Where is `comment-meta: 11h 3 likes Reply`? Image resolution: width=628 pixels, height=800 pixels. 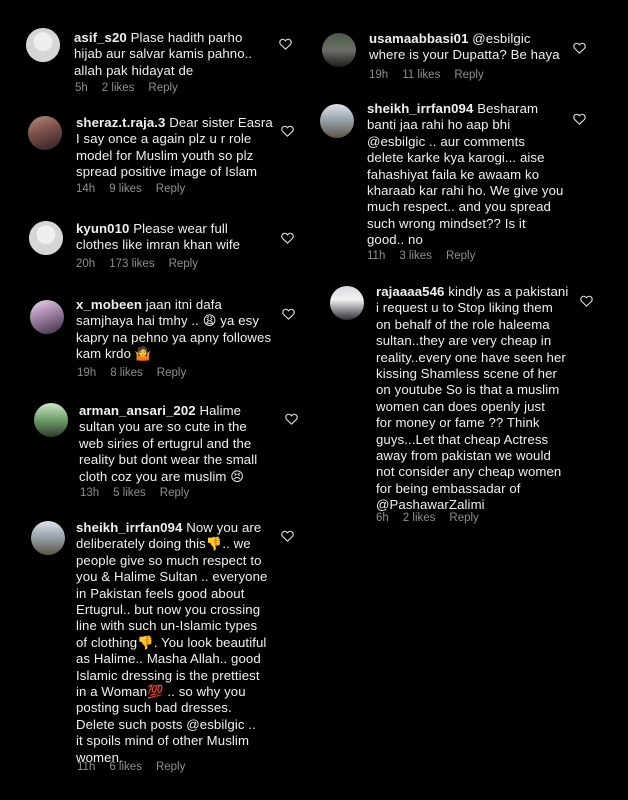 comment-meta: 11h 3 likes Reply is located at coordinates (421, 256).